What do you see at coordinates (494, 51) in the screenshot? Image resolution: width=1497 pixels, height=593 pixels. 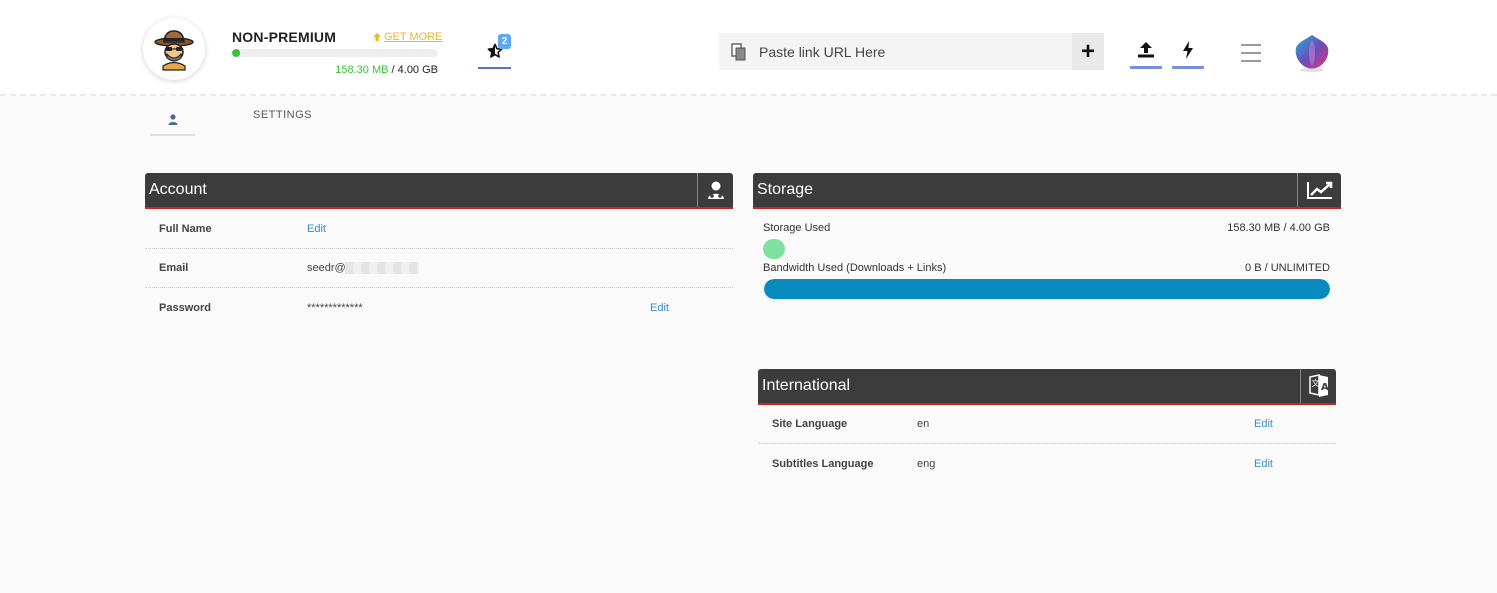 I see `favorites-button: 2` at bounding box center [494, 51].